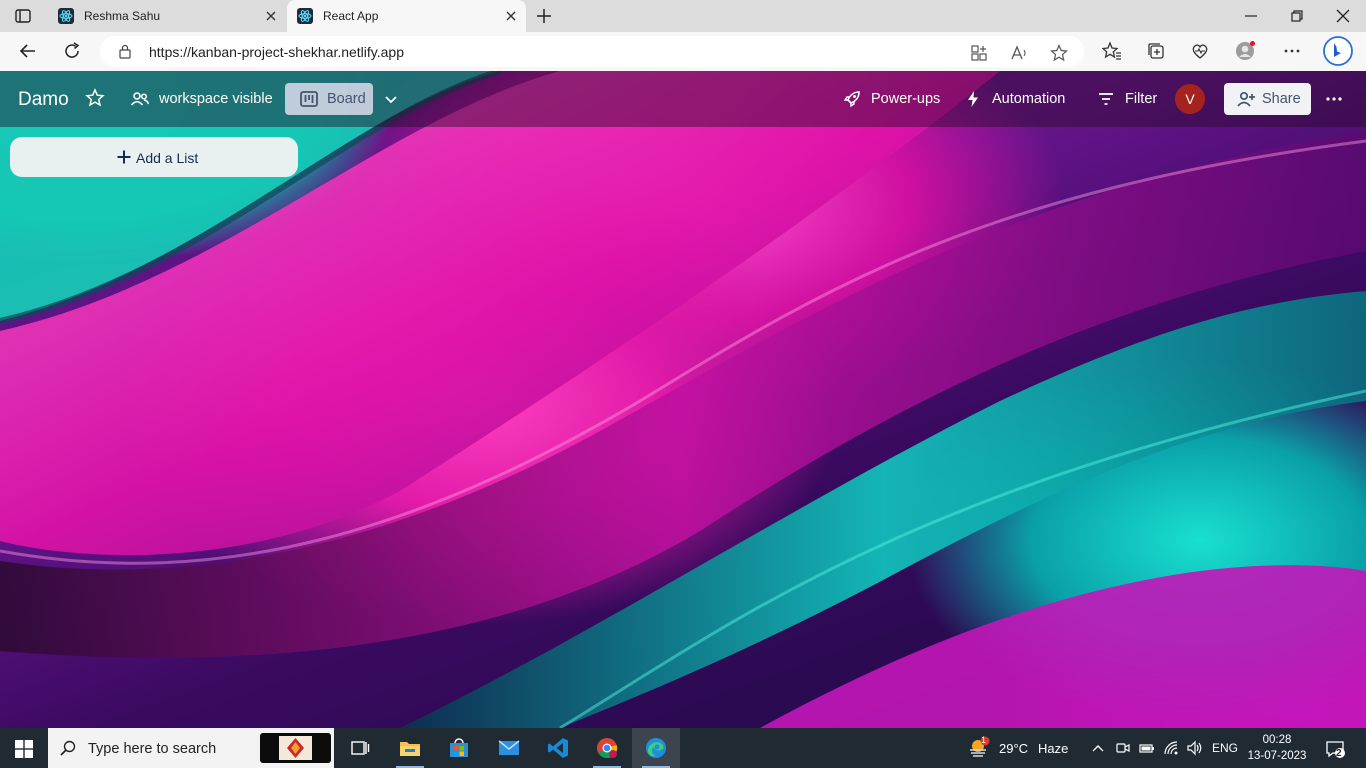 Image resolution: width=1366 pixels, height=768 pixels. What do you see at coordinates (1098, 748) in the screenshot?
I see `chevron-up-icon` at bounding box center [1098, 748].